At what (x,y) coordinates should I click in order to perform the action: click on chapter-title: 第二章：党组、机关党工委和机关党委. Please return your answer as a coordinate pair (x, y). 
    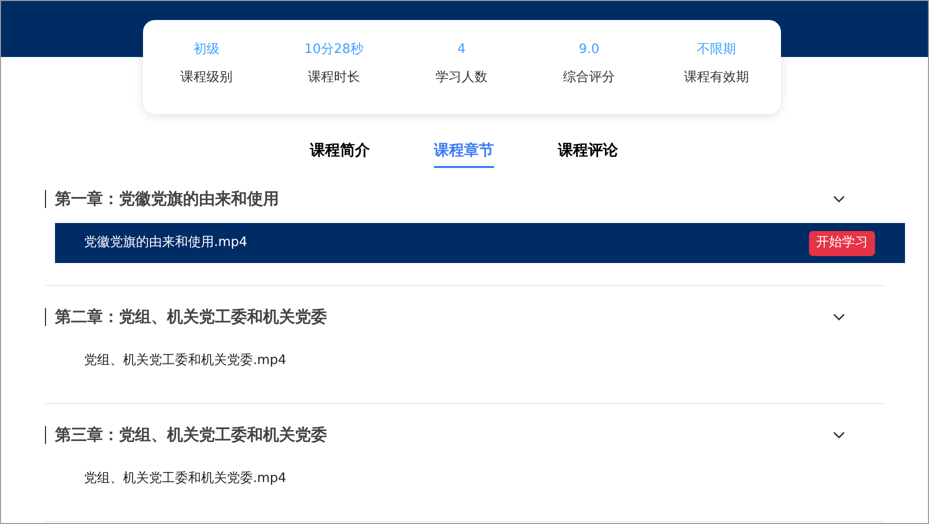
    Looking at the image, I should click on (191, 317).